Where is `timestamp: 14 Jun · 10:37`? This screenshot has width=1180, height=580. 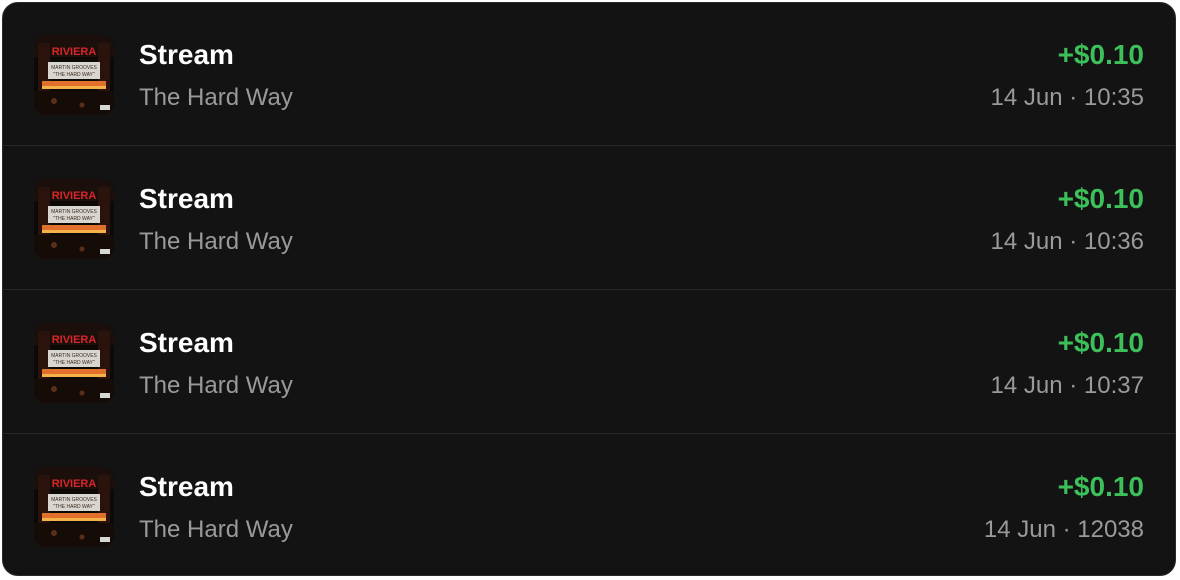
timestamp: 14 Jun · 10:37 is located at coordinates (1067, 385).